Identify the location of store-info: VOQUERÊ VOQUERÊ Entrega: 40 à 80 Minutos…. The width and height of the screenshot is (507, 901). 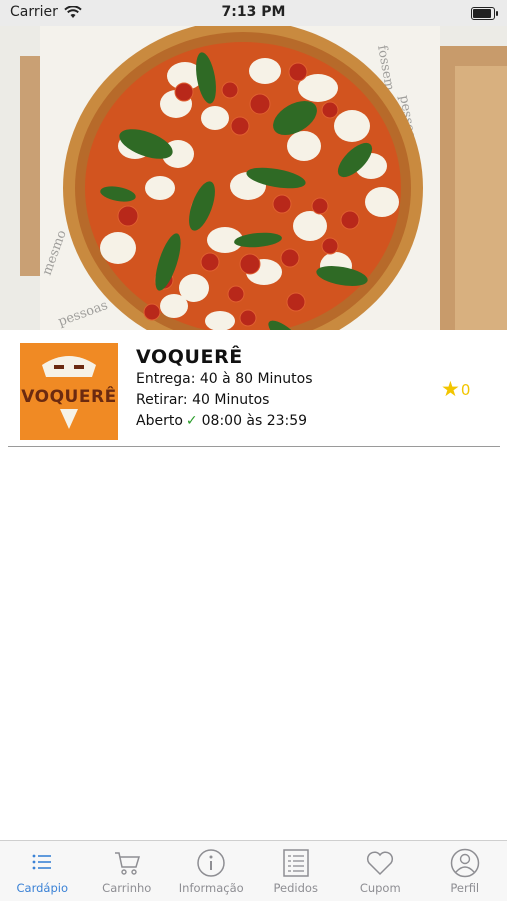
(254, 388).